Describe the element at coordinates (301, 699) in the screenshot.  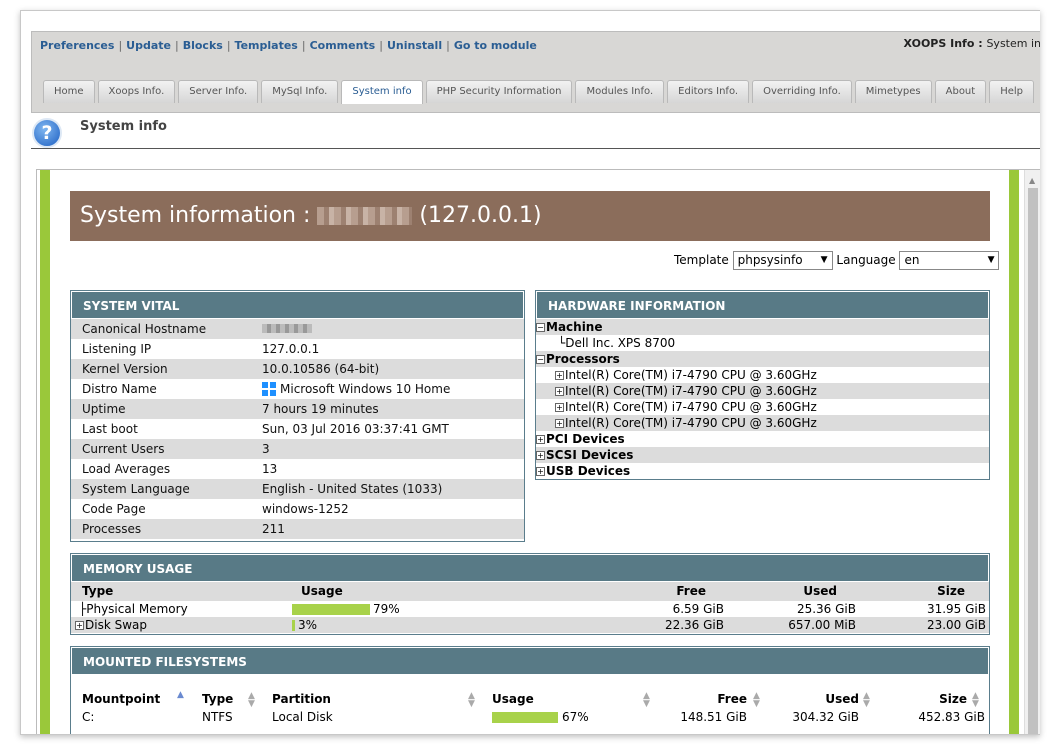
I see `sort-partition: Partition` at that location.